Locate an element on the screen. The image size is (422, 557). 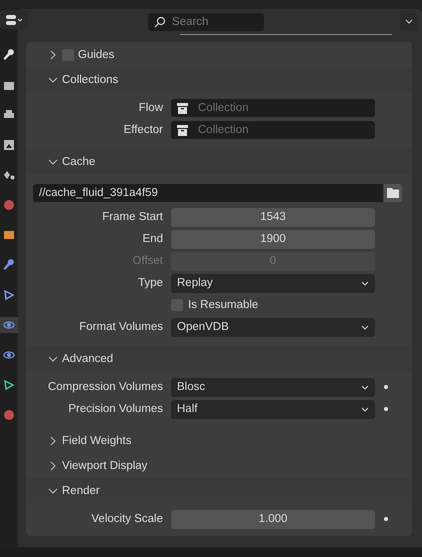
subpanel-title: Viewport Display is located at coordinates (105, 466).